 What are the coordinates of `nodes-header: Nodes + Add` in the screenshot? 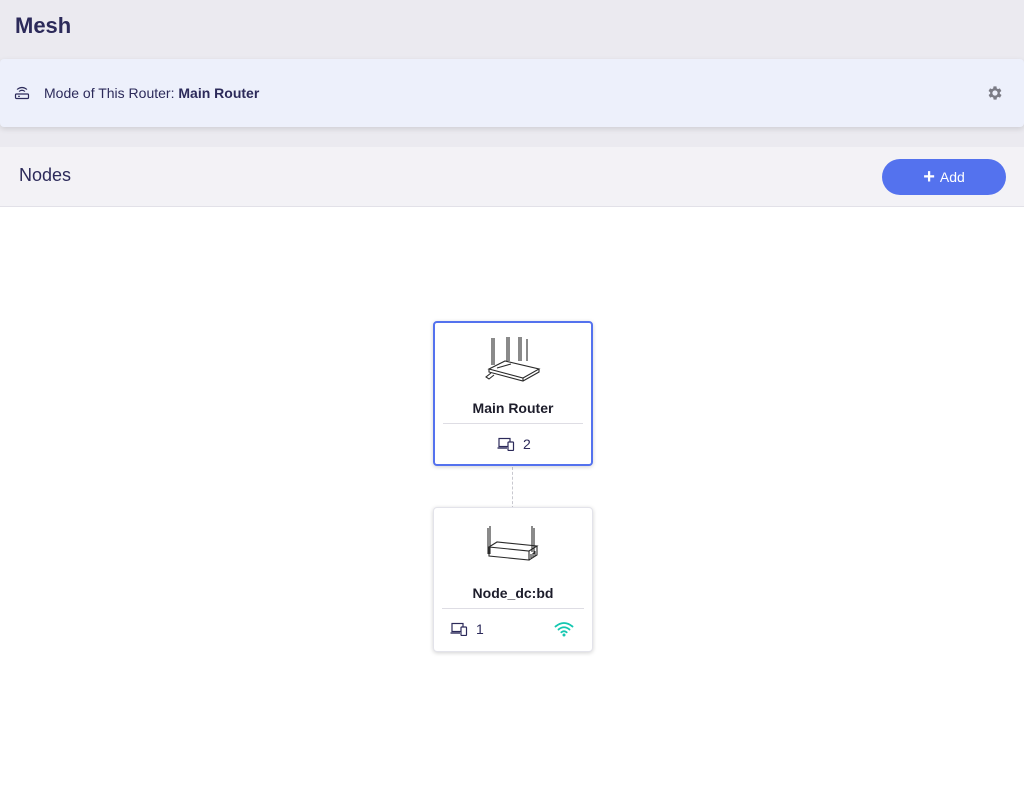 It's located at (512, 177).